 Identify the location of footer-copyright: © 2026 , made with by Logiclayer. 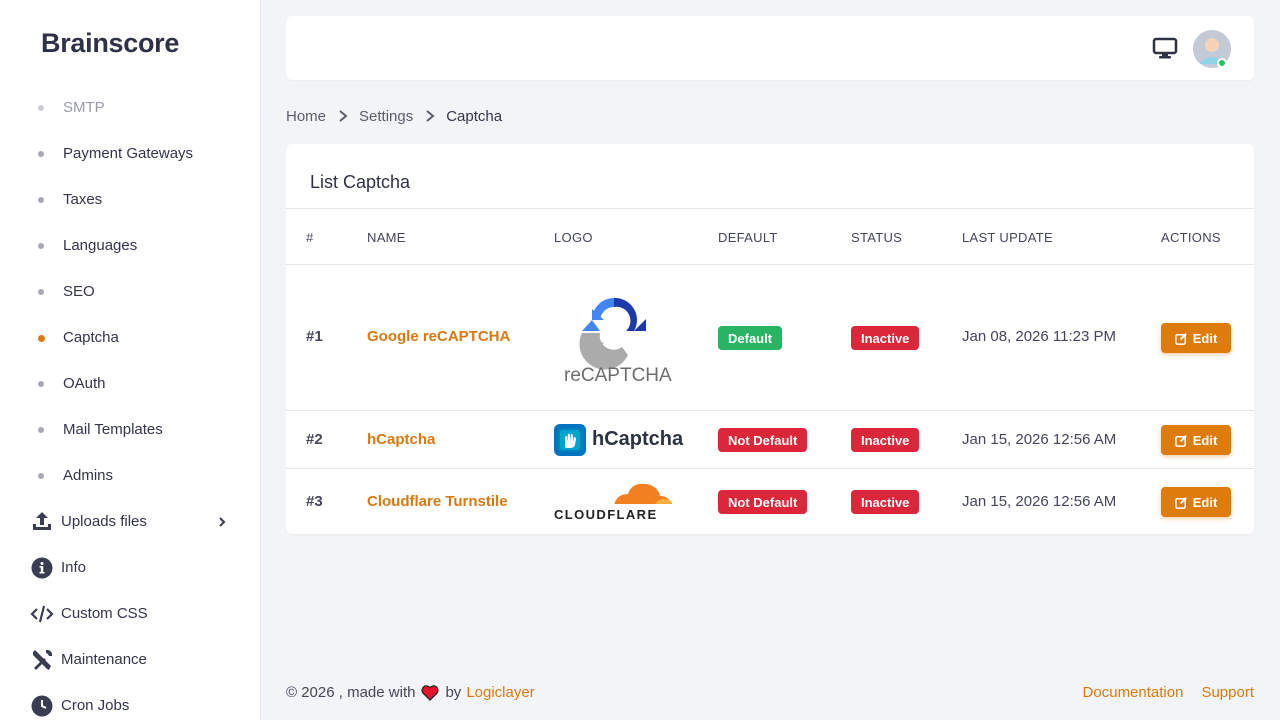
(410, 692).